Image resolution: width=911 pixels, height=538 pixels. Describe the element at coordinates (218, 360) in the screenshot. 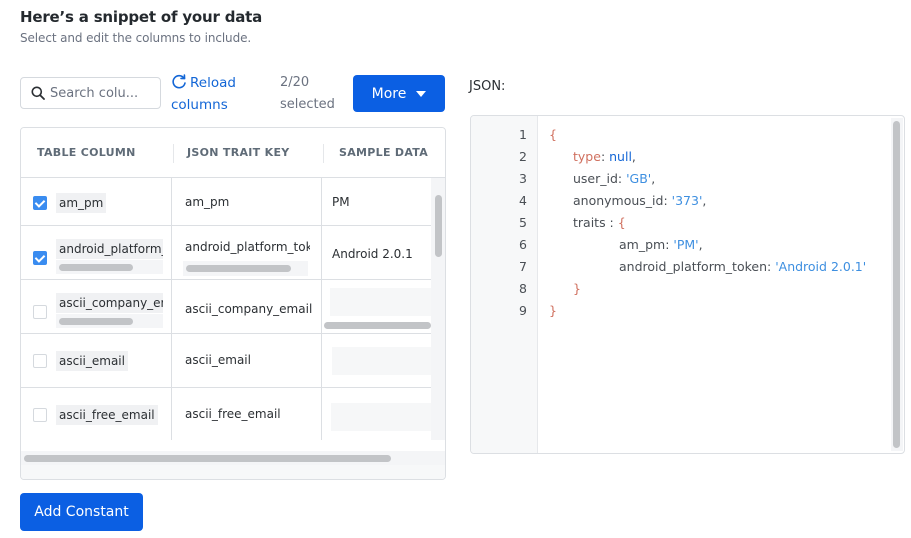

I see `trait-key: ascii_email` at that location.